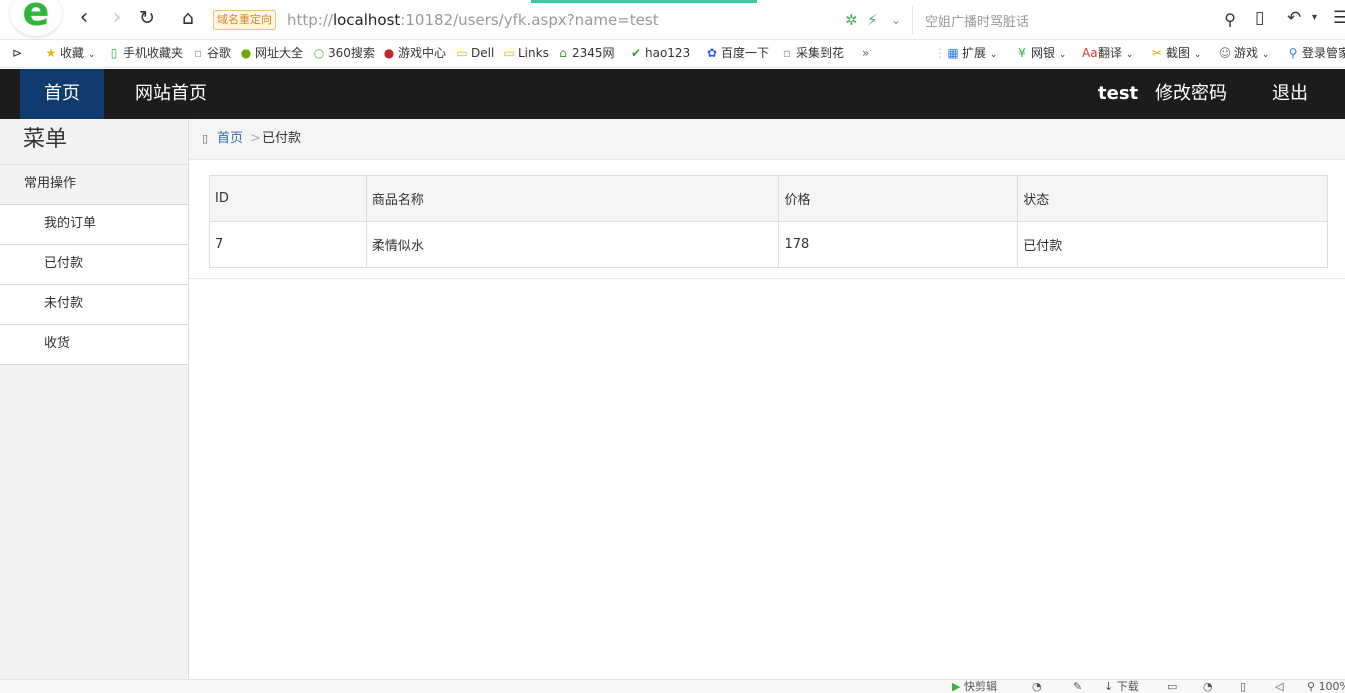  Describe the element at coordinates (585, 53) in the screenshot. I see `bookmark-item: ⌂ 2345网` at that location.